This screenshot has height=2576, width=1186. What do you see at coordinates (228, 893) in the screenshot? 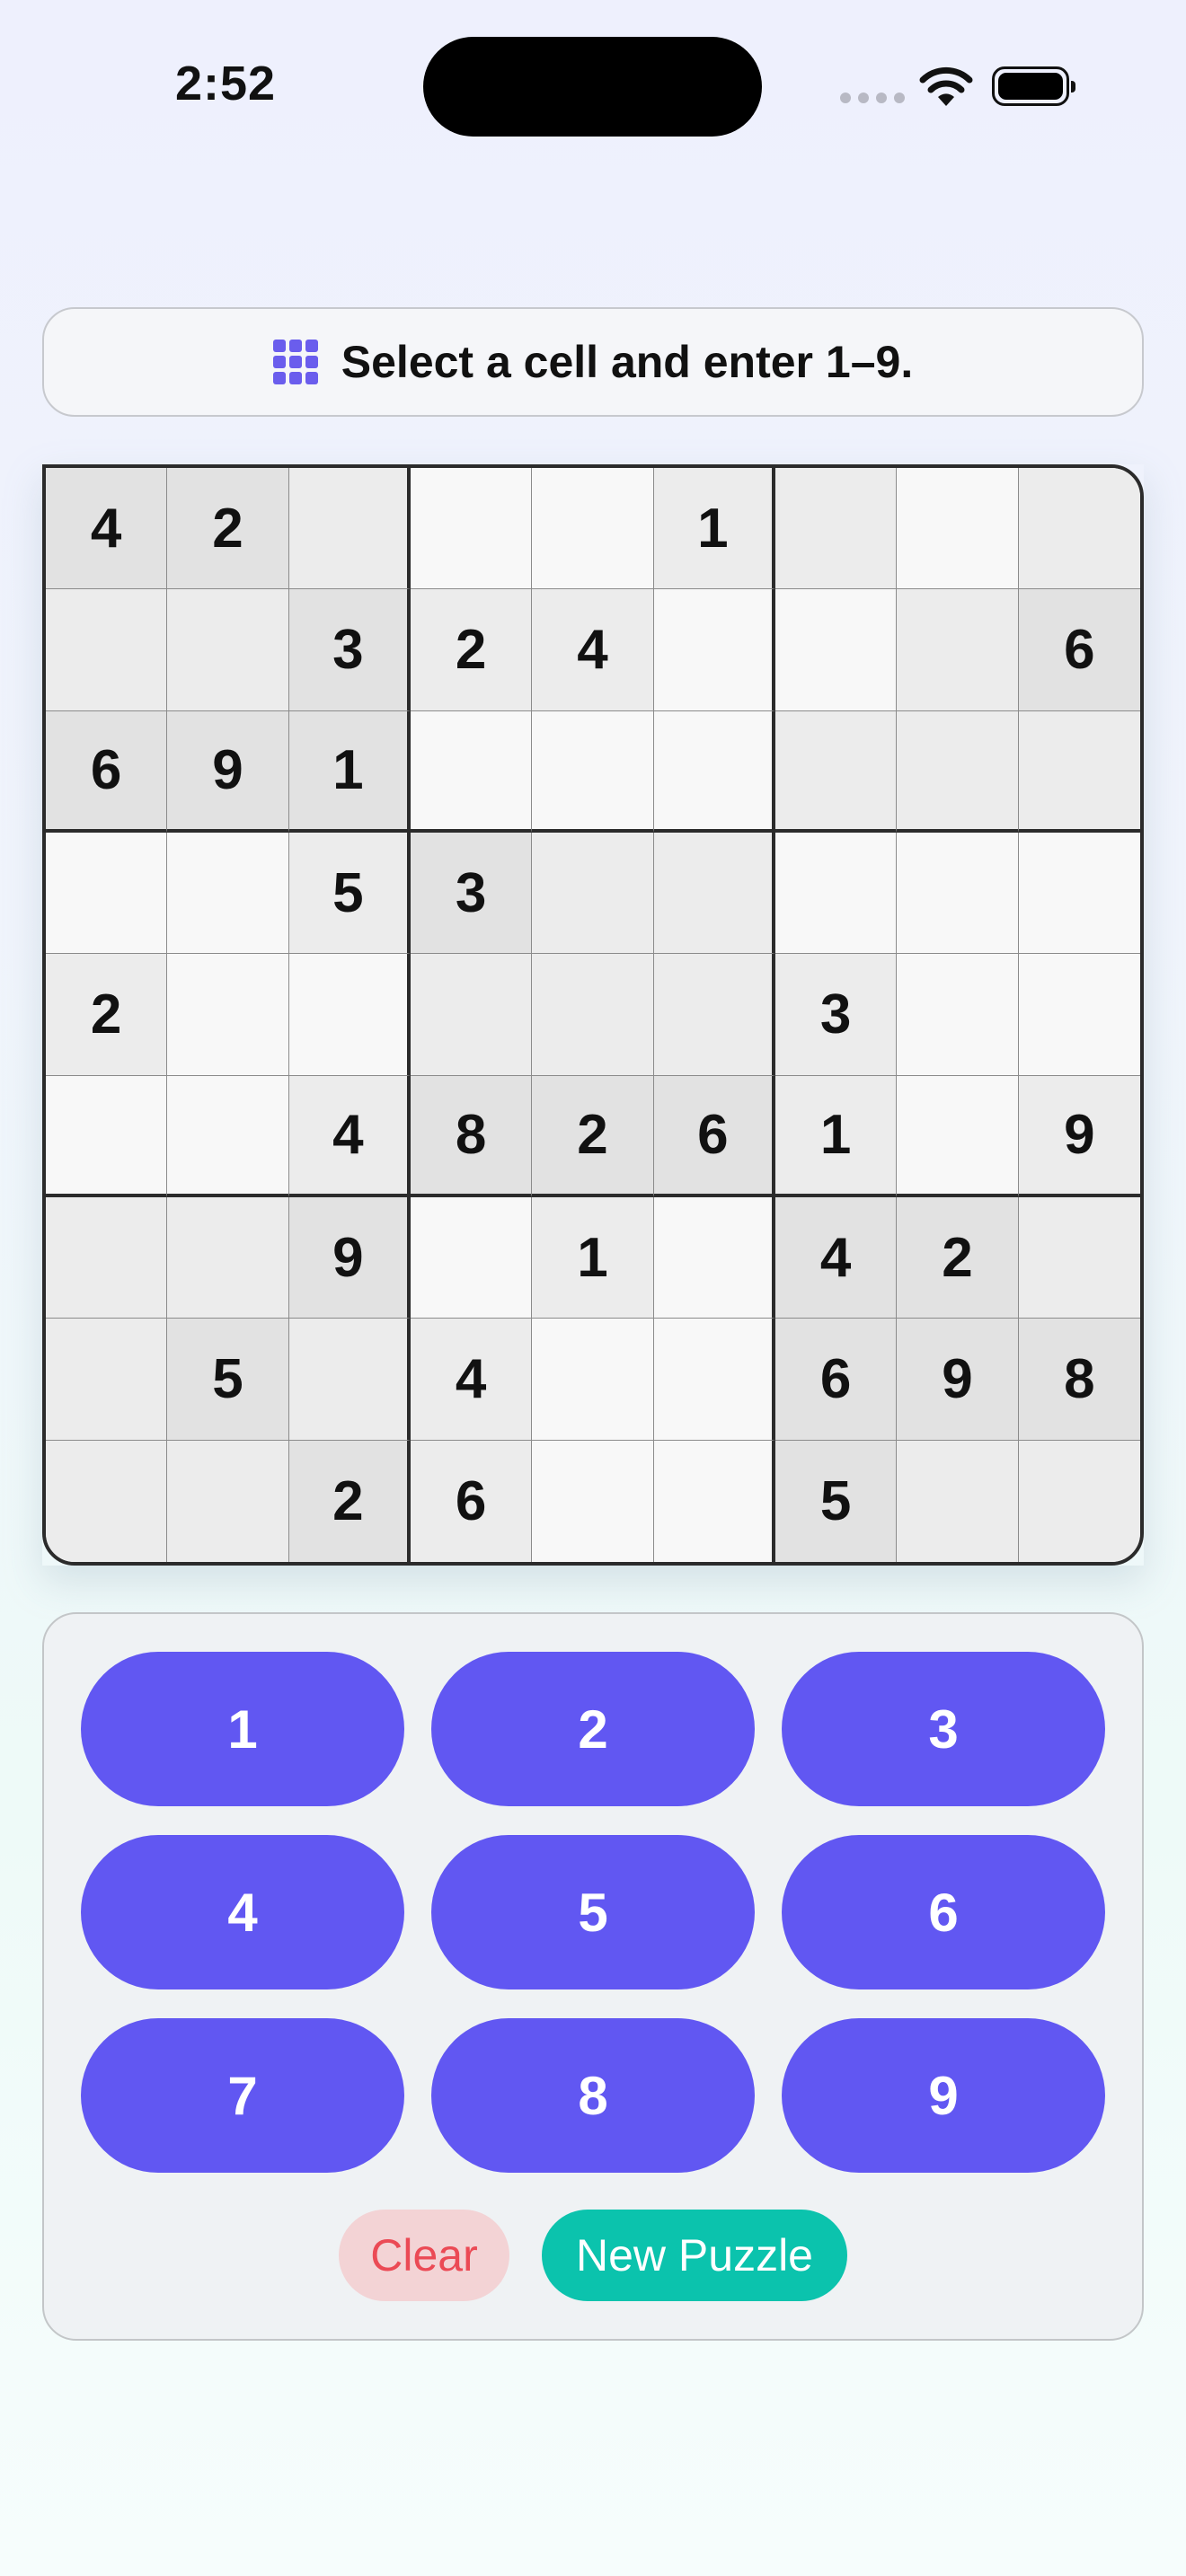
I see `sudoku-cell-r4c2` at bounding box center [228, 893].